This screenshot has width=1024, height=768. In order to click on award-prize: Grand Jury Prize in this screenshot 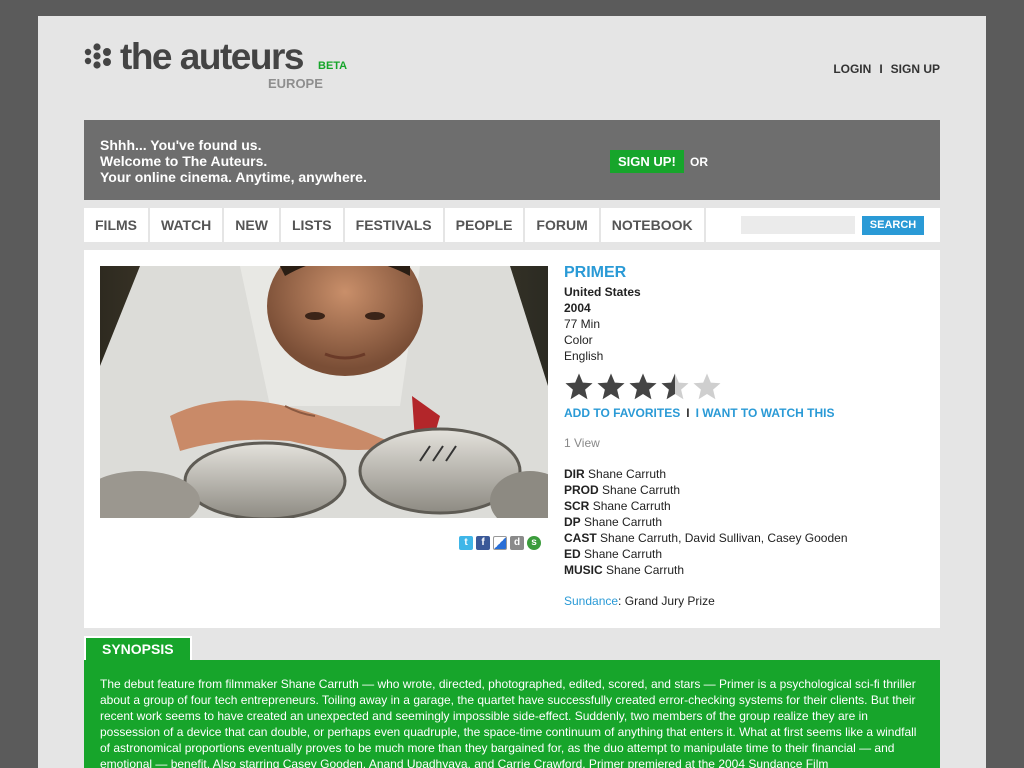, I will do `click(669, 601)`.